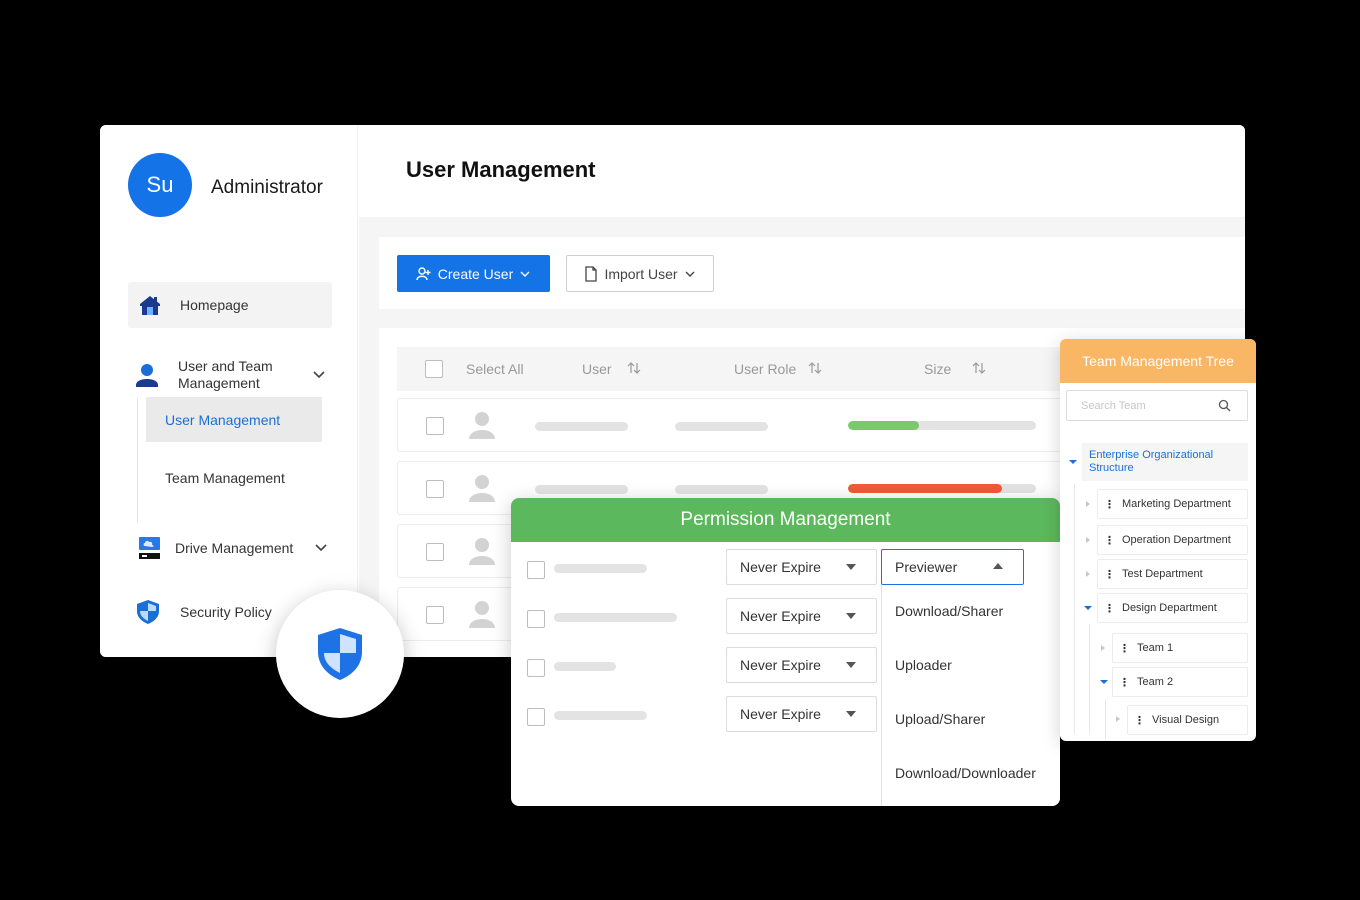 The height and width of the screenshot is (900, 1360). What do you see at coordinates (925, 488) in the screenshot?
I see `storage-usage-fill` at bounding box center [925, 488].